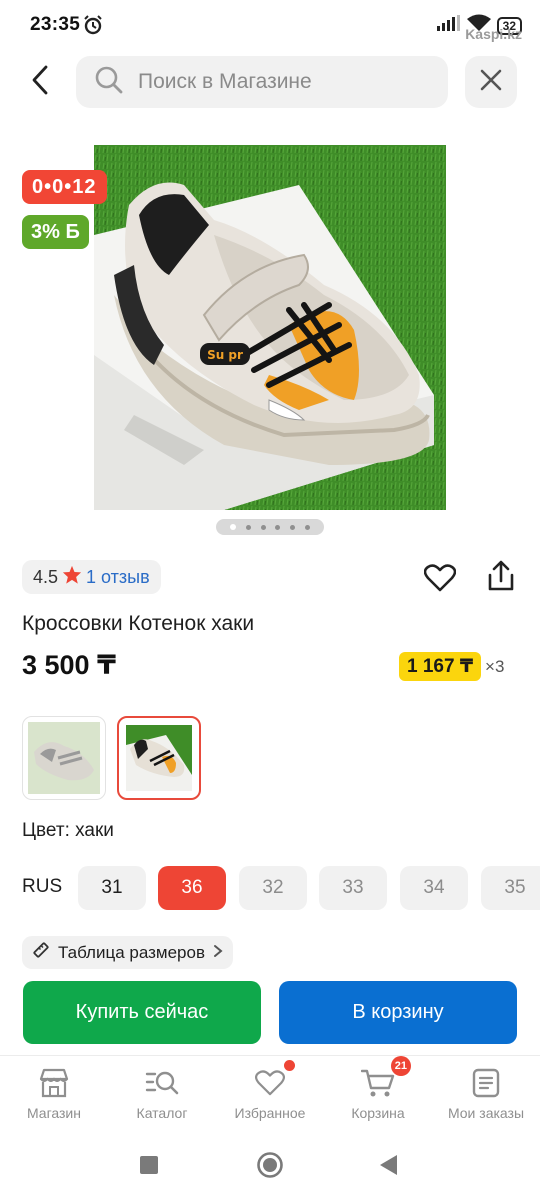 This screenshot has height=1200, width=540. What do you see at coordinates (55, 232) in the screenshot?
I see `bonus-badge: 3% Б` at bounding box center [55, 232].